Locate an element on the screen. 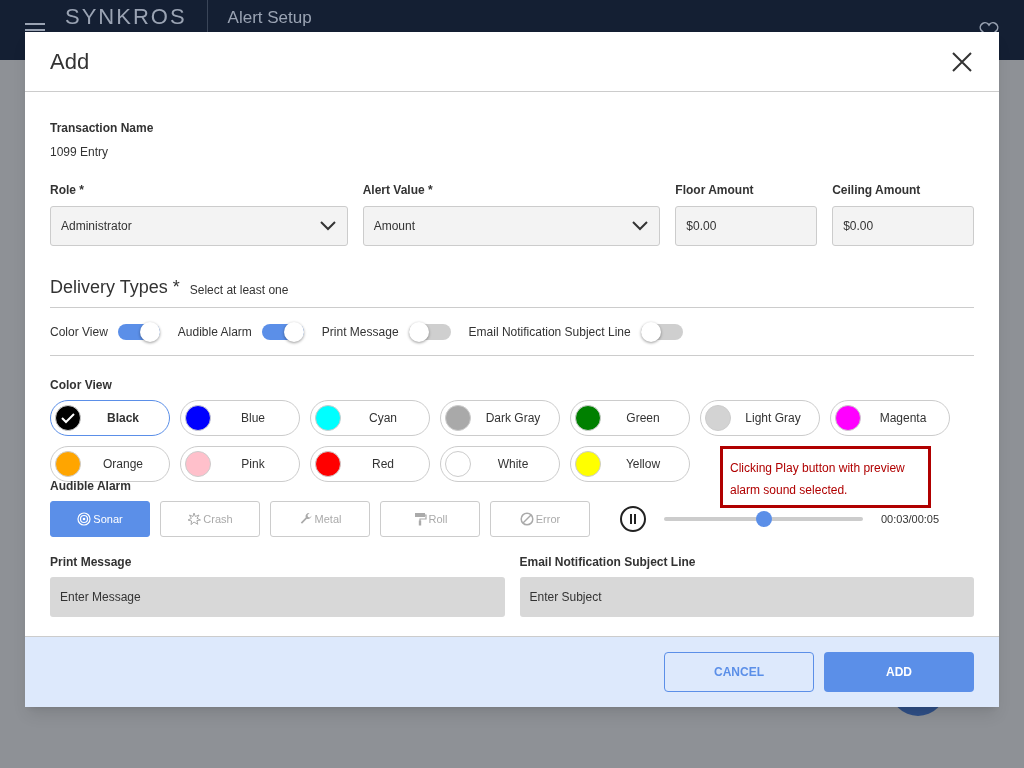 The width and height of the screenshot is (1024, 768). time-readout: 00:03/00:05 is located at coordinates (910, 519).